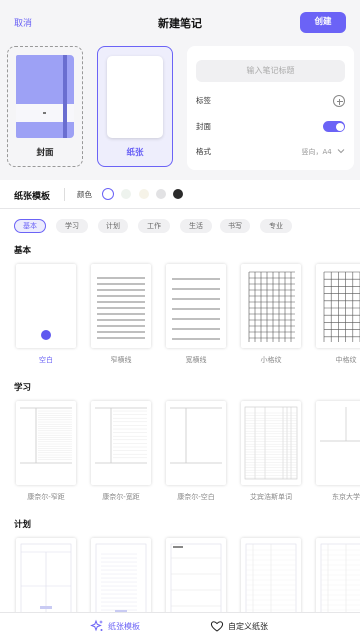 The width and height of the screenshot is (360, 640). What do you see at coordinates (84, 194) in the screenshot?
I see `color-label: 颜色` at bounding box center [84, 194].